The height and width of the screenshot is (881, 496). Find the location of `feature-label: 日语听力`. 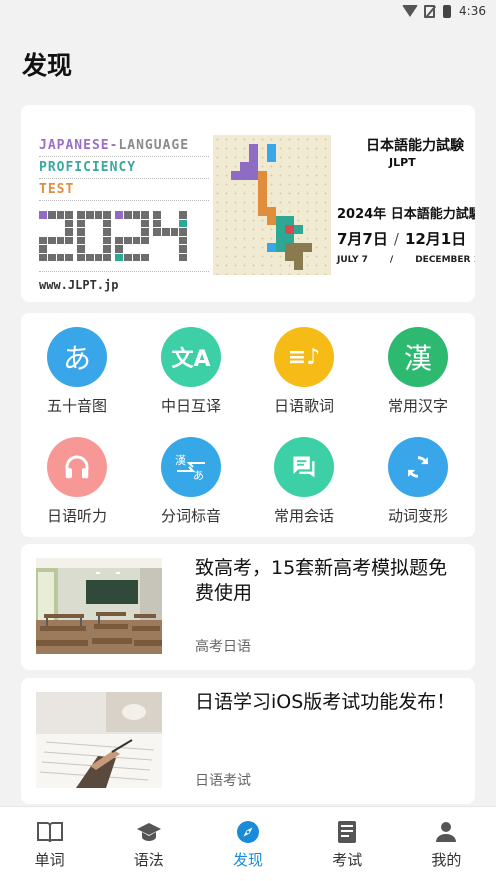

feature-label: 日语听力 is located at coordinates (76, 516).